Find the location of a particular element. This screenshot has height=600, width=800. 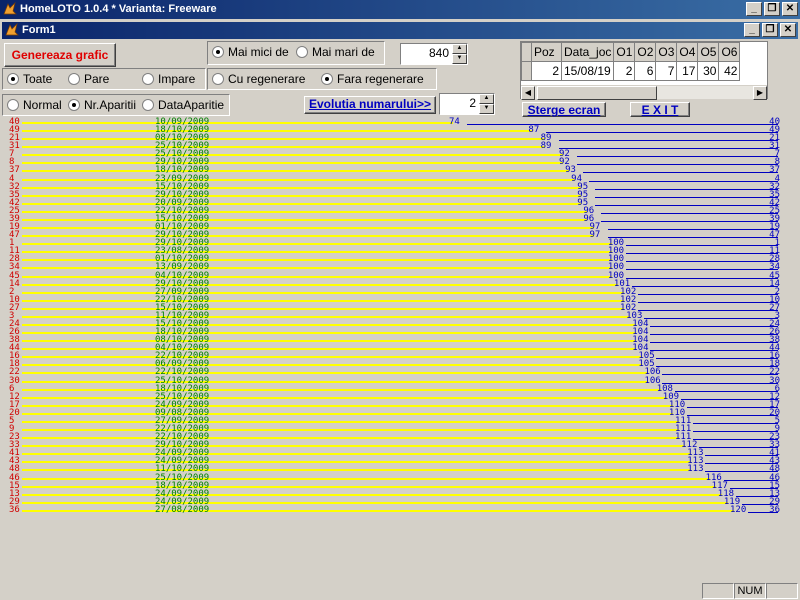

table-row: 2 15/08/19 2 6 7 17 30 42 is located at coordinates (631, 71).